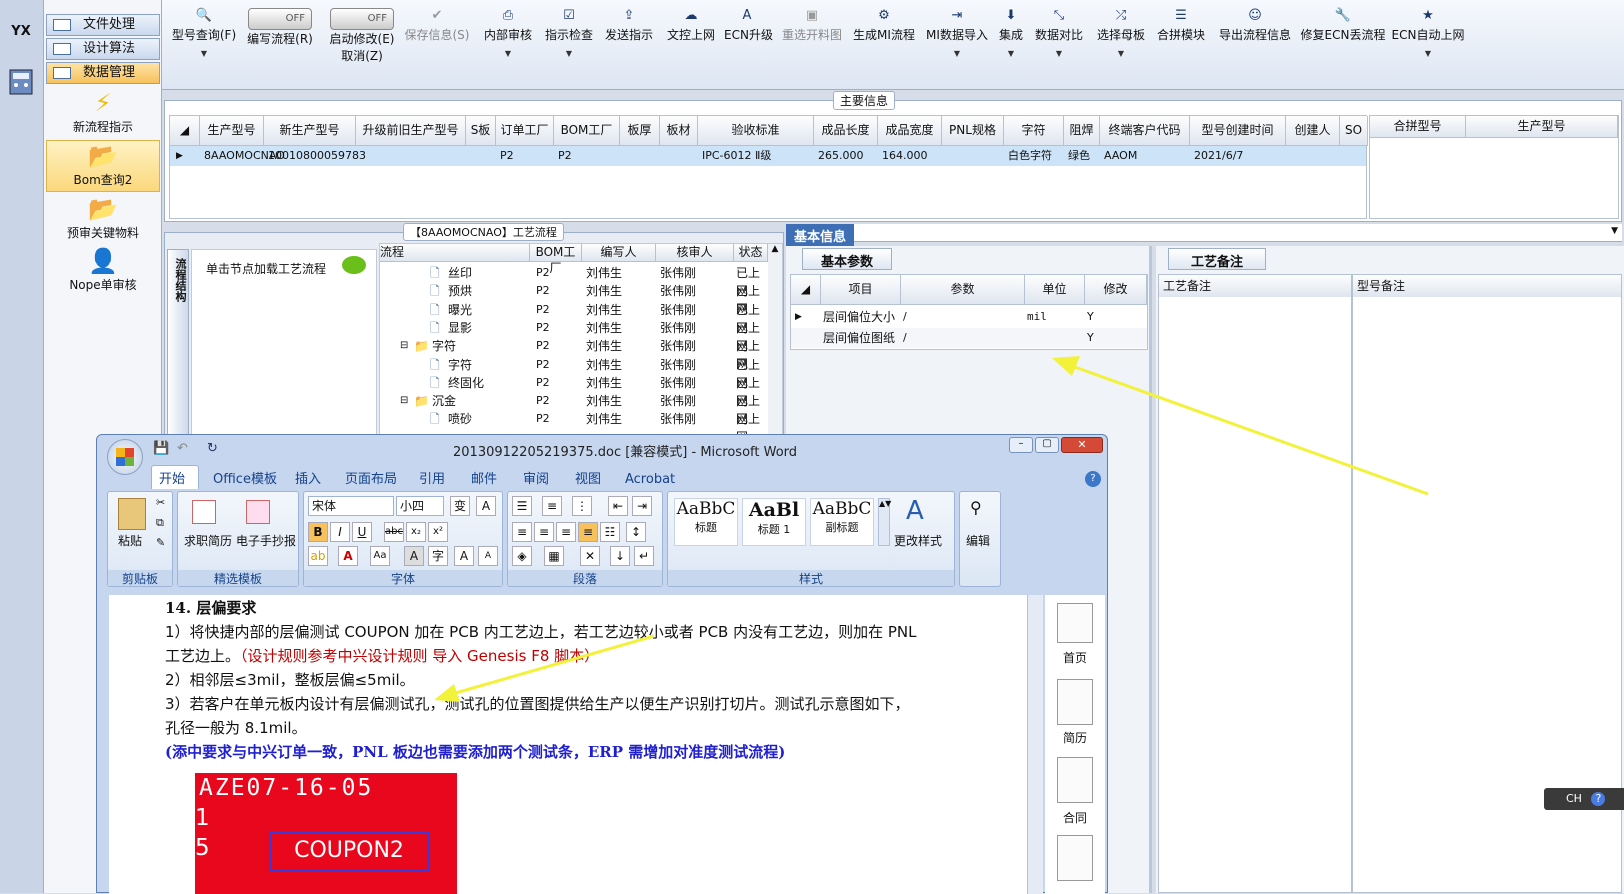  What do you see at coordinates (544, 668) in the screenshot?
I see `arrow-lower` at bounding box center [544, 668].